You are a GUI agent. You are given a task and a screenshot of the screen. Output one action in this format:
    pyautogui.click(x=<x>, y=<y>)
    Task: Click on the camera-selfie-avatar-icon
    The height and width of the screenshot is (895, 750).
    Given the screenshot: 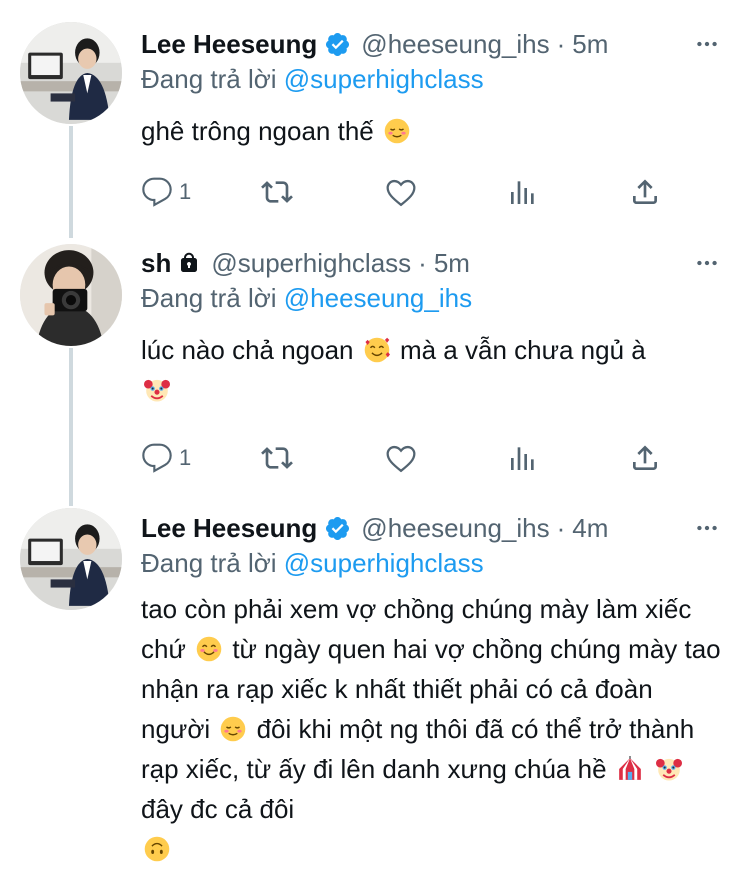 What is the action you would take?
    pyautogui.click(x=71, y=295)
    